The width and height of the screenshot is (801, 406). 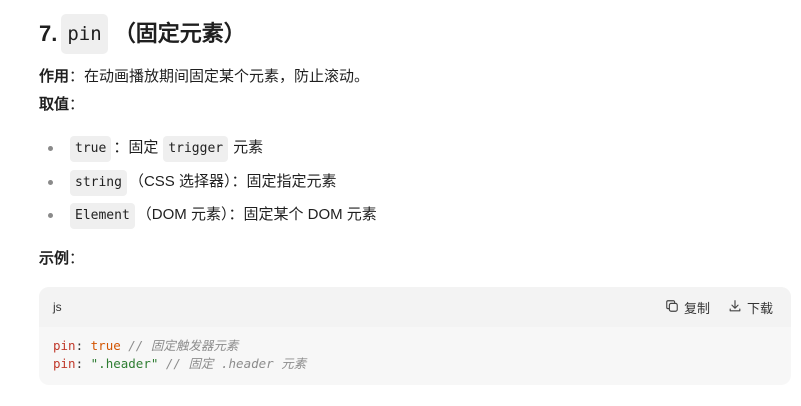 I want to click on example-label: 示例, so click(x=54, y=258).